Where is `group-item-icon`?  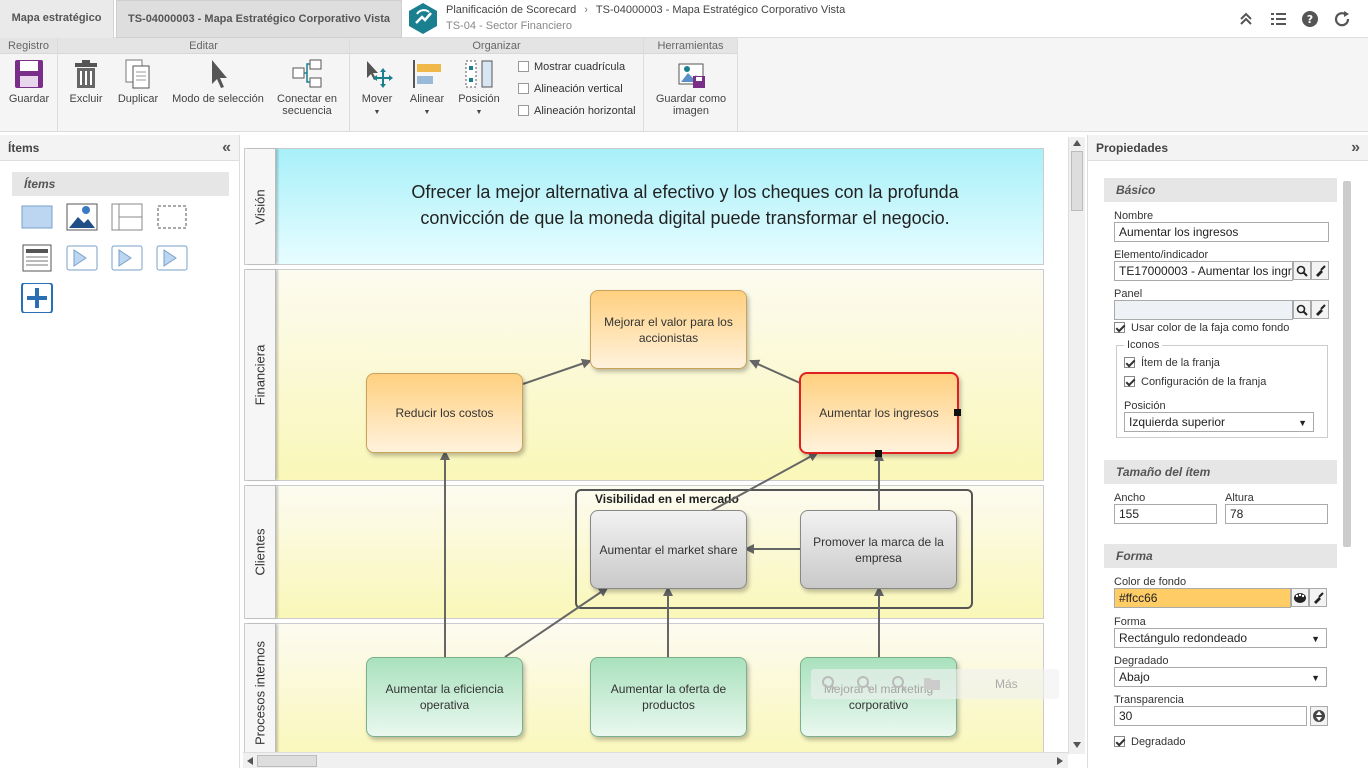
group-item-icon is located at coordinates (172, 217).